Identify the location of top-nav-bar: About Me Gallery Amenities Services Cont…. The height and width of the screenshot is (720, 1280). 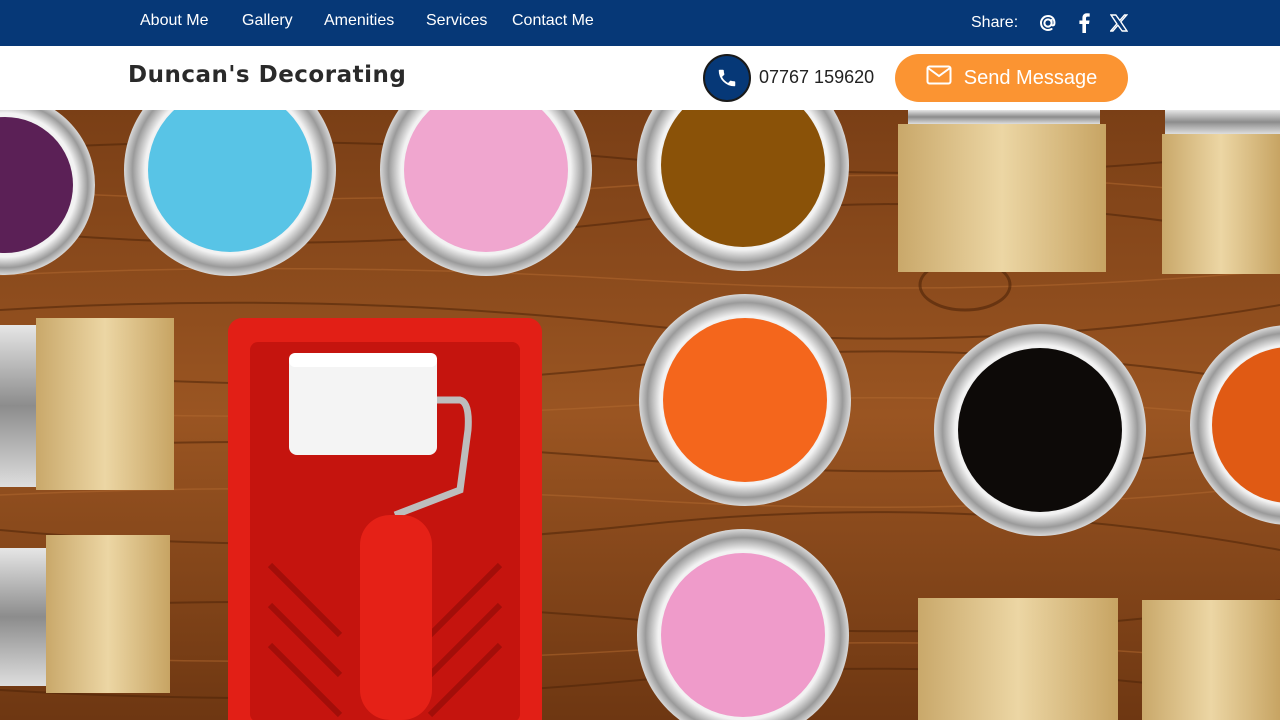
(640, 23).